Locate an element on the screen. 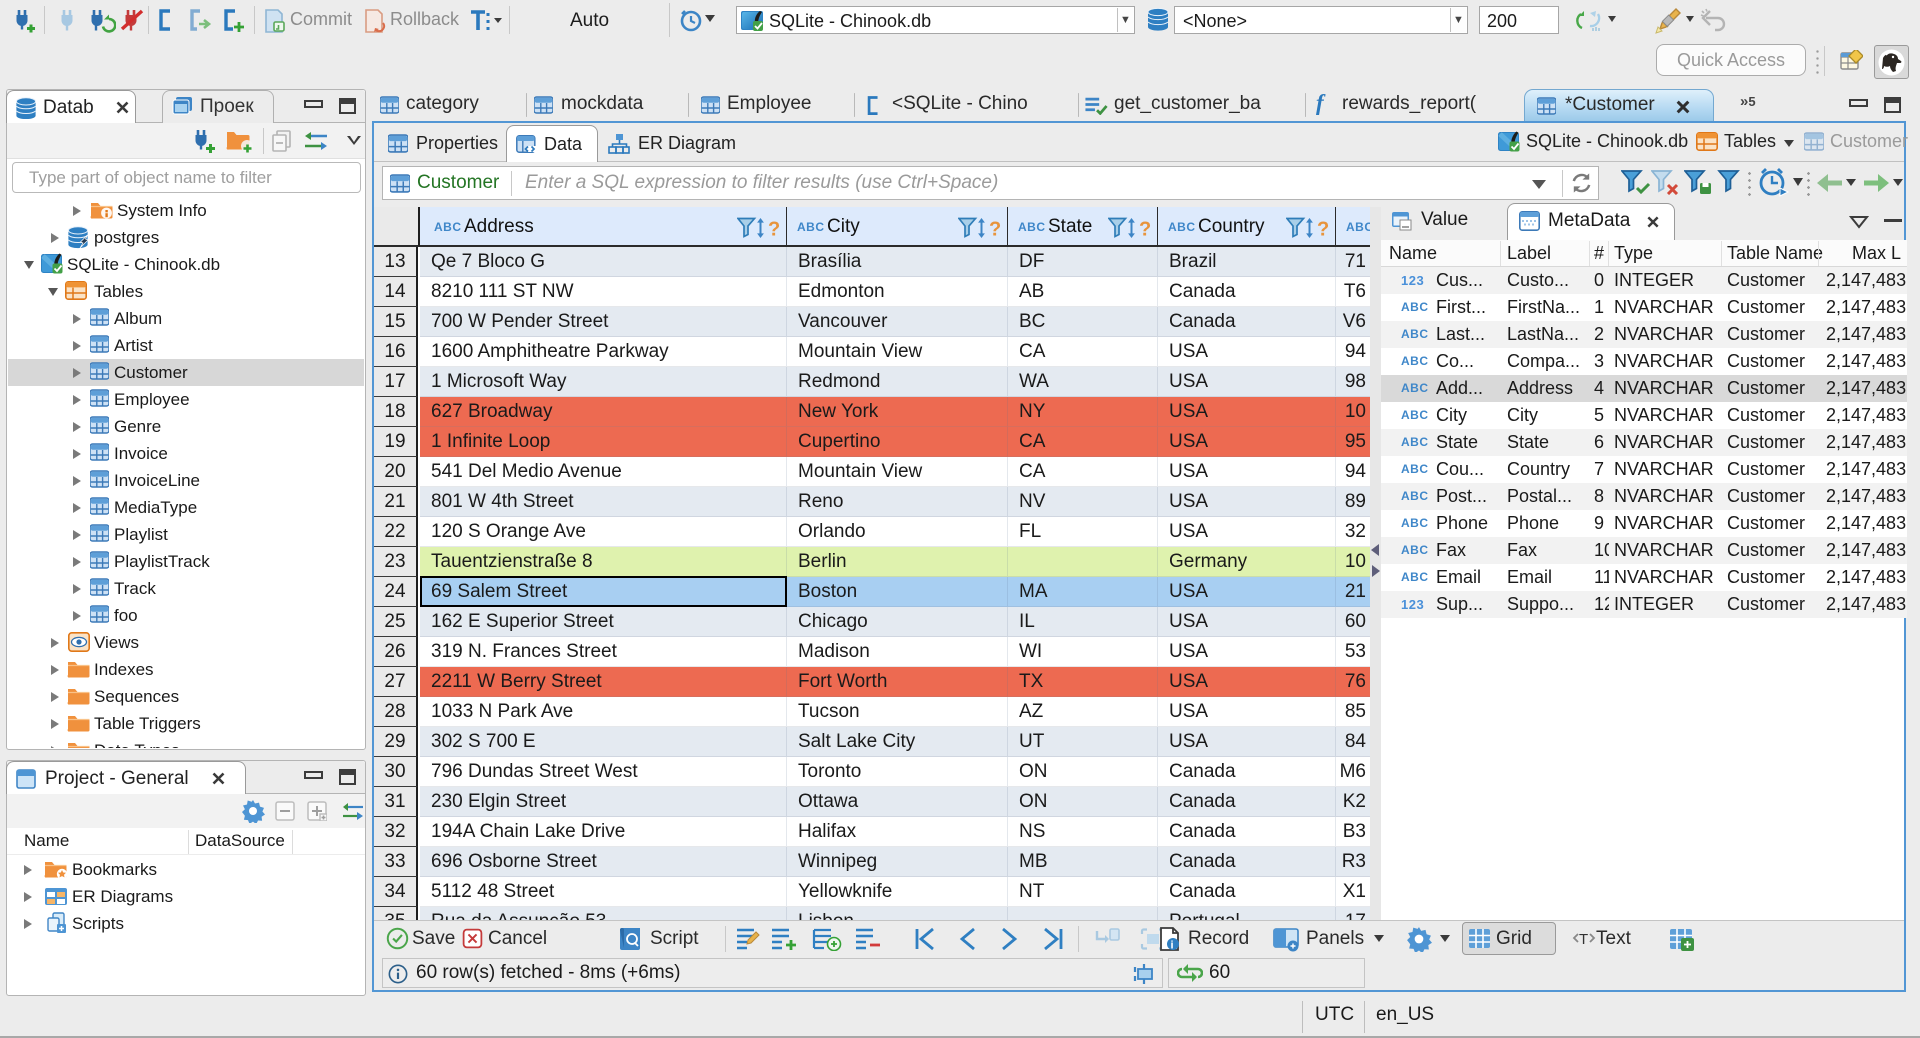 This screenshot has width=1920, height=1038. svg-text: T is located at coordinates (1583, 939).